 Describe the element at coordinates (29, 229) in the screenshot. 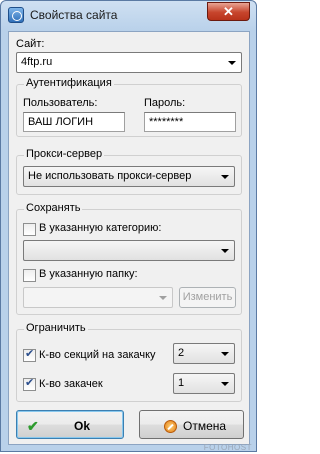

I see `to-category-checkbox` at that location.